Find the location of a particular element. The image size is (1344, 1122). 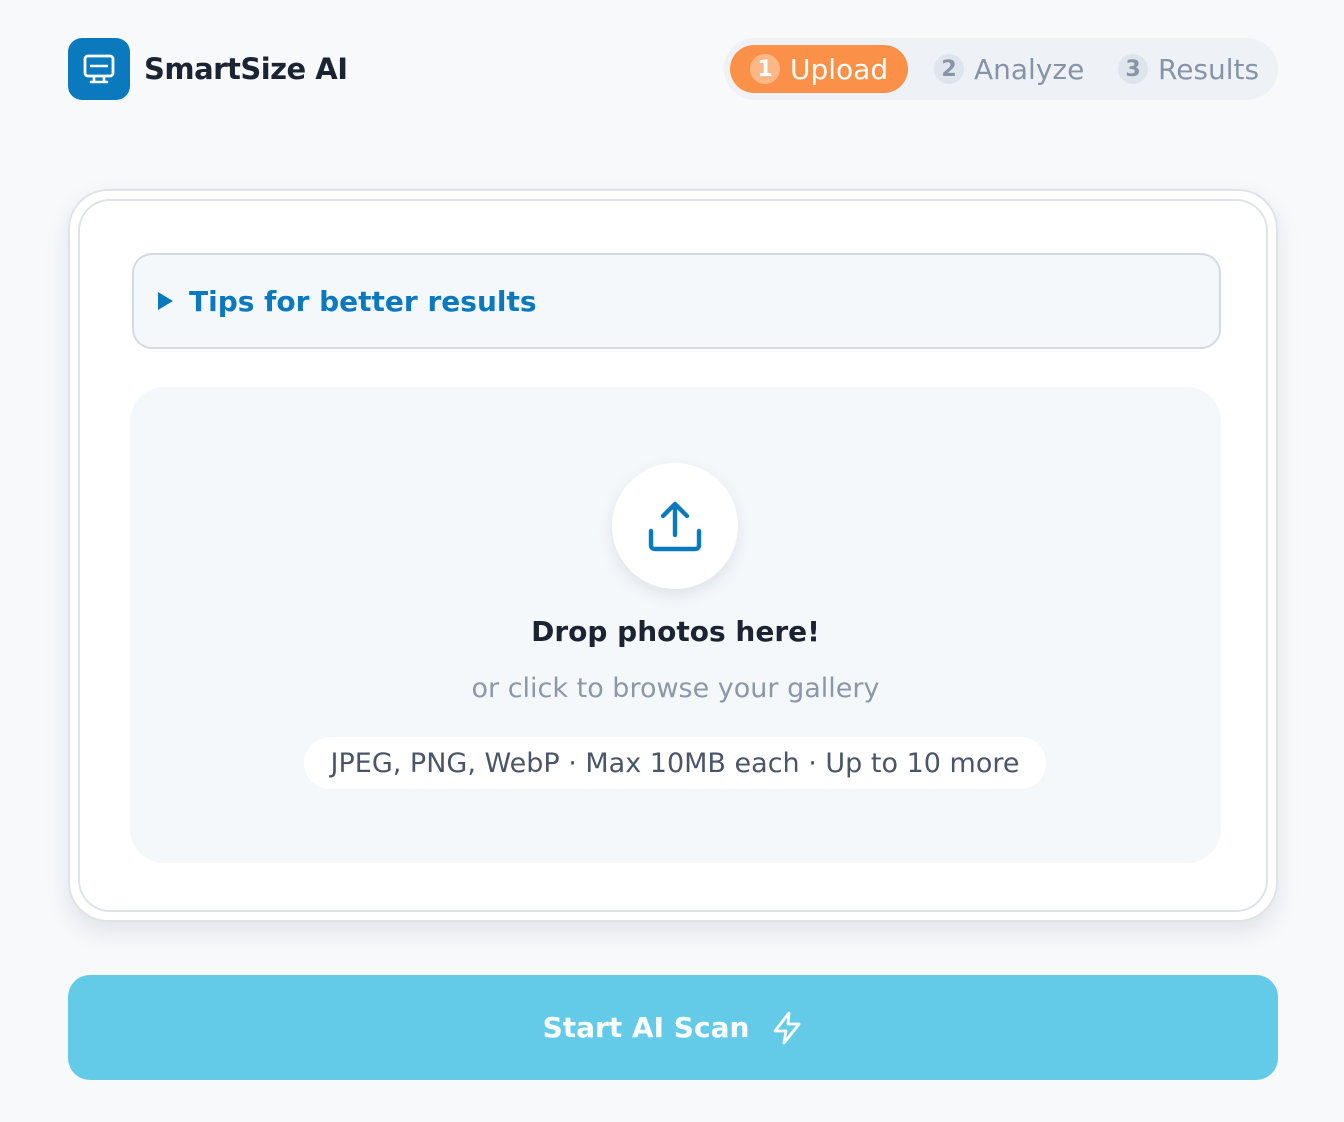

lightning-icon is located at coordinates (787, 1028).